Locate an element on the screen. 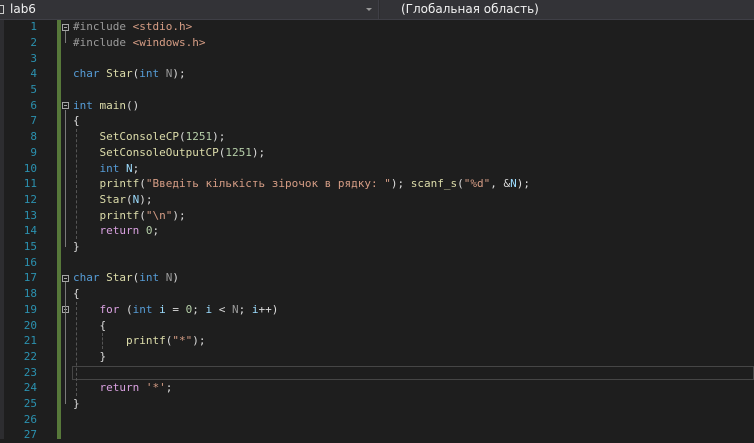 The height and width of the screenshot is (443, 754). line-number: 1 is located at coordinates (33, 27).